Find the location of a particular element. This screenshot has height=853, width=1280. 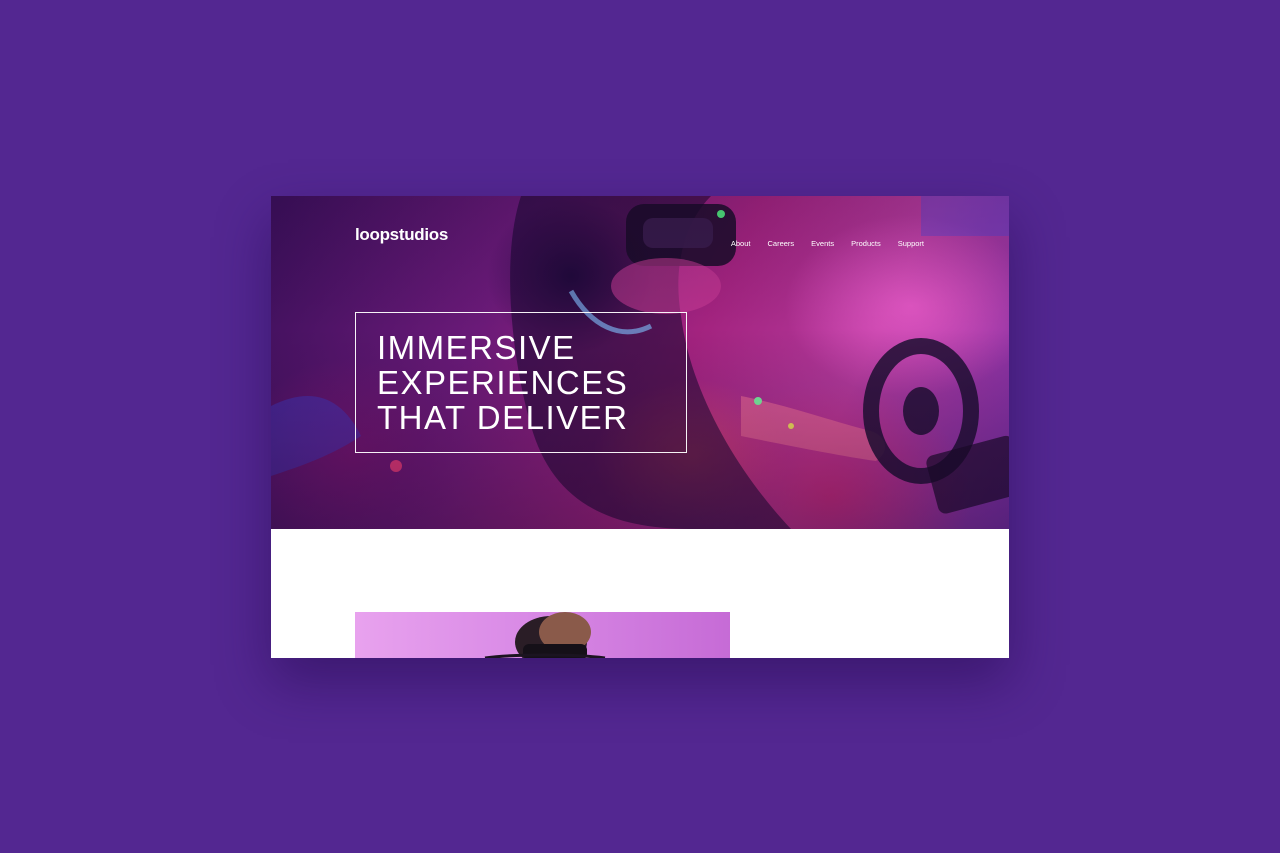

vr-person-illustration is located at coordinates (545, 635).